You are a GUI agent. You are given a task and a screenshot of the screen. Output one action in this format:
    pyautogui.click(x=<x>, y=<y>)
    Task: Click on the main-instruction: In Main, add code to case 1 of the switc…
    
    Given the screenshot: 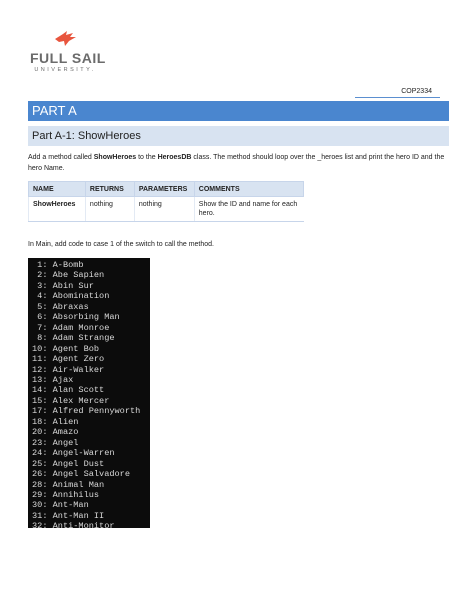 What is the action you would take?
    pyautogui.click(x=121, y=244)
    